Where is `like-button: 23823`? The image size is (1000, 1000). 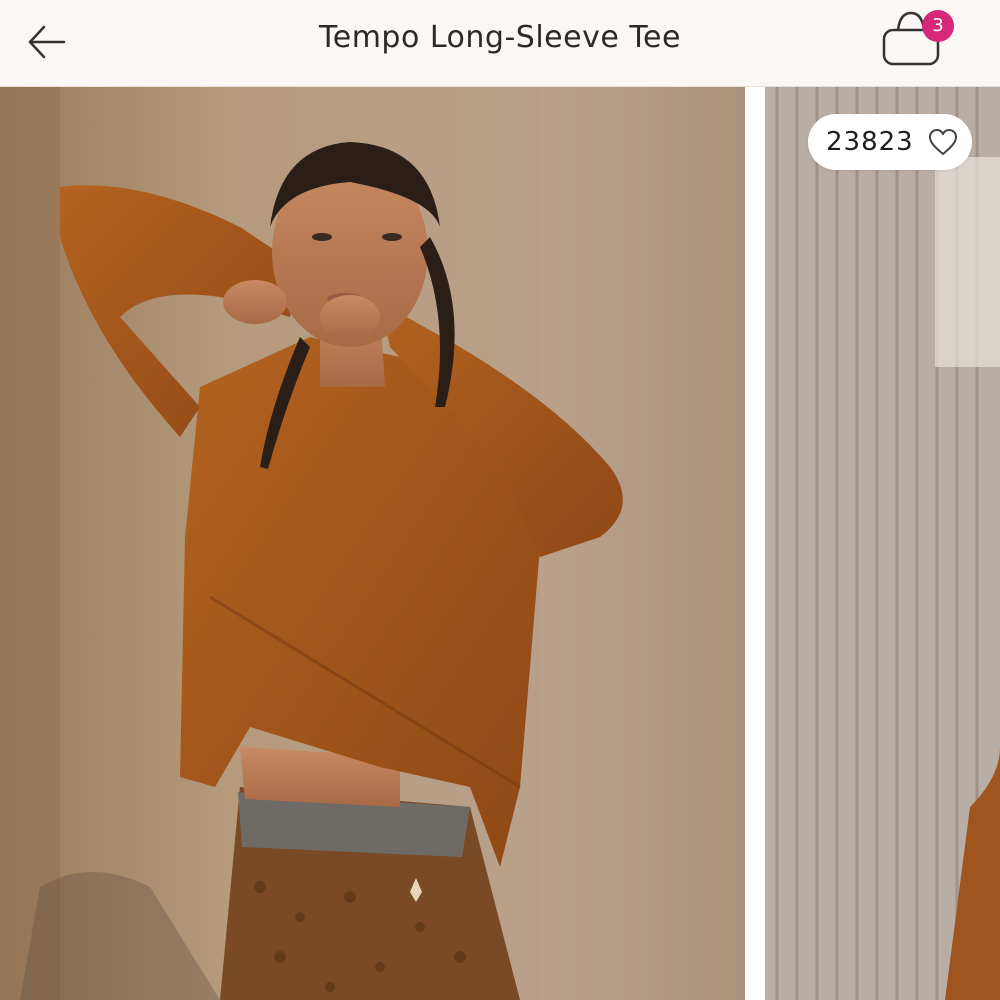
like-button: 23823 is located at coordinates (890, 142).